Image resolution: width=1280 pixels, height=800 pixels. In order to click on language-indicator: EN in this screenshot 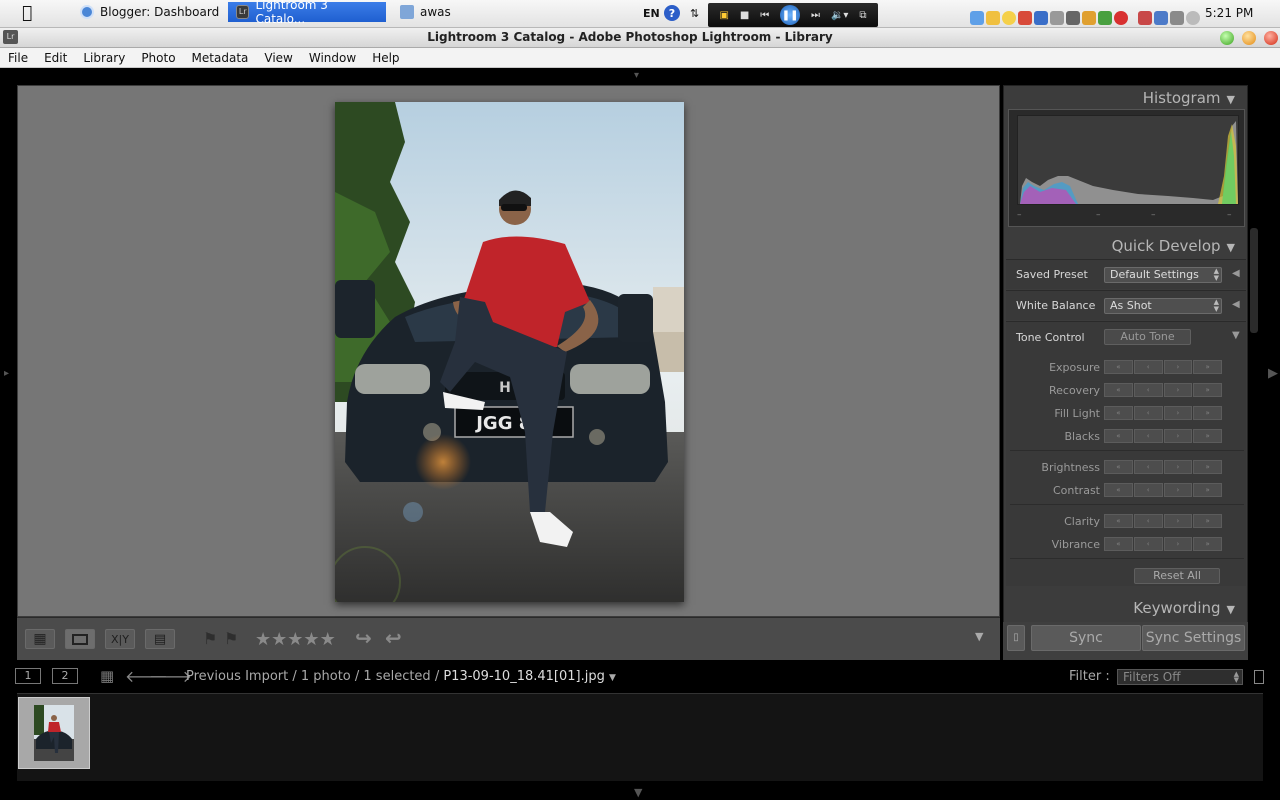, I will do `click(651, 13)`.